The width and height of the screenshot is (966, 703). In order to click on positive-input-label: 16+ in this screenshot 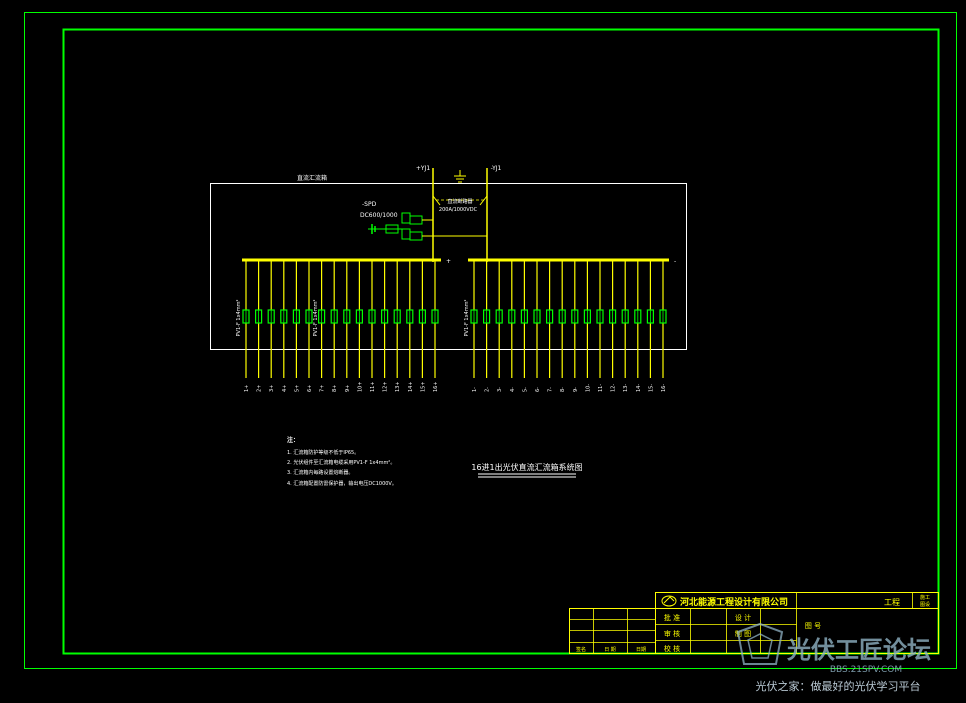, I will do `click(436, 386)`.